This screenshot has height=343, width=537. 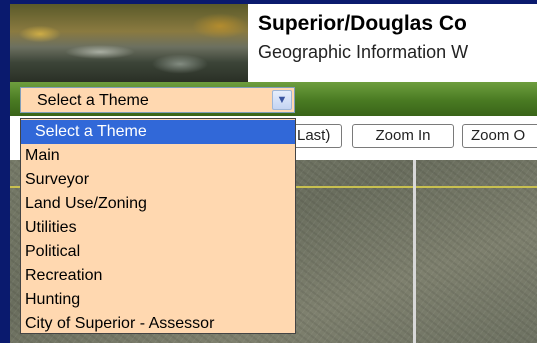 What do you see at coordinates (93, 100) in the screenshot?
I see `theme-select-value: Select a Theme` at bounding box center [93, 100].